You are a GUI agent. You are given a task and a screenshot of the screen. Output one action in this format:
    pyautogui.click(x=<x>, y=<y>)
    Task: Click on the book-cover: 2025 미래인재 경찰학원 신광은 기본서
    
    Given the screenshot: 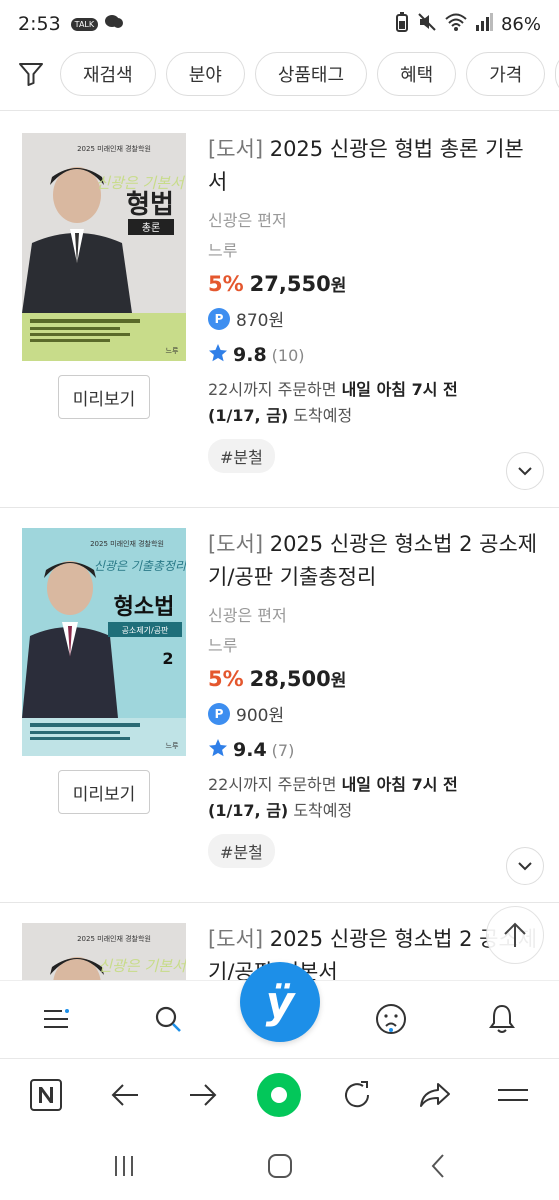 What is the action you would take?
    pyautogui.click(x=104, y=951)
    